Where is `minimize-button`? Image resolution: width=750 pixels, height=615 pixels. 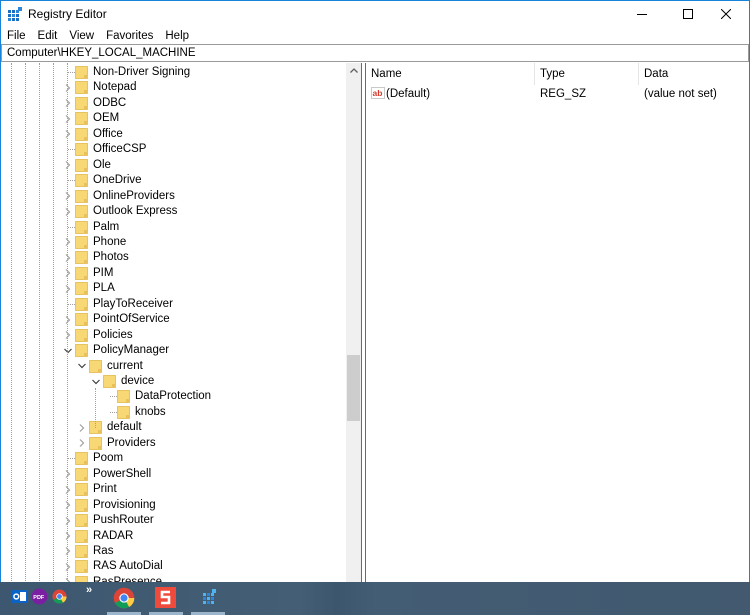 minimize-button is located at coordinates (642, 14).